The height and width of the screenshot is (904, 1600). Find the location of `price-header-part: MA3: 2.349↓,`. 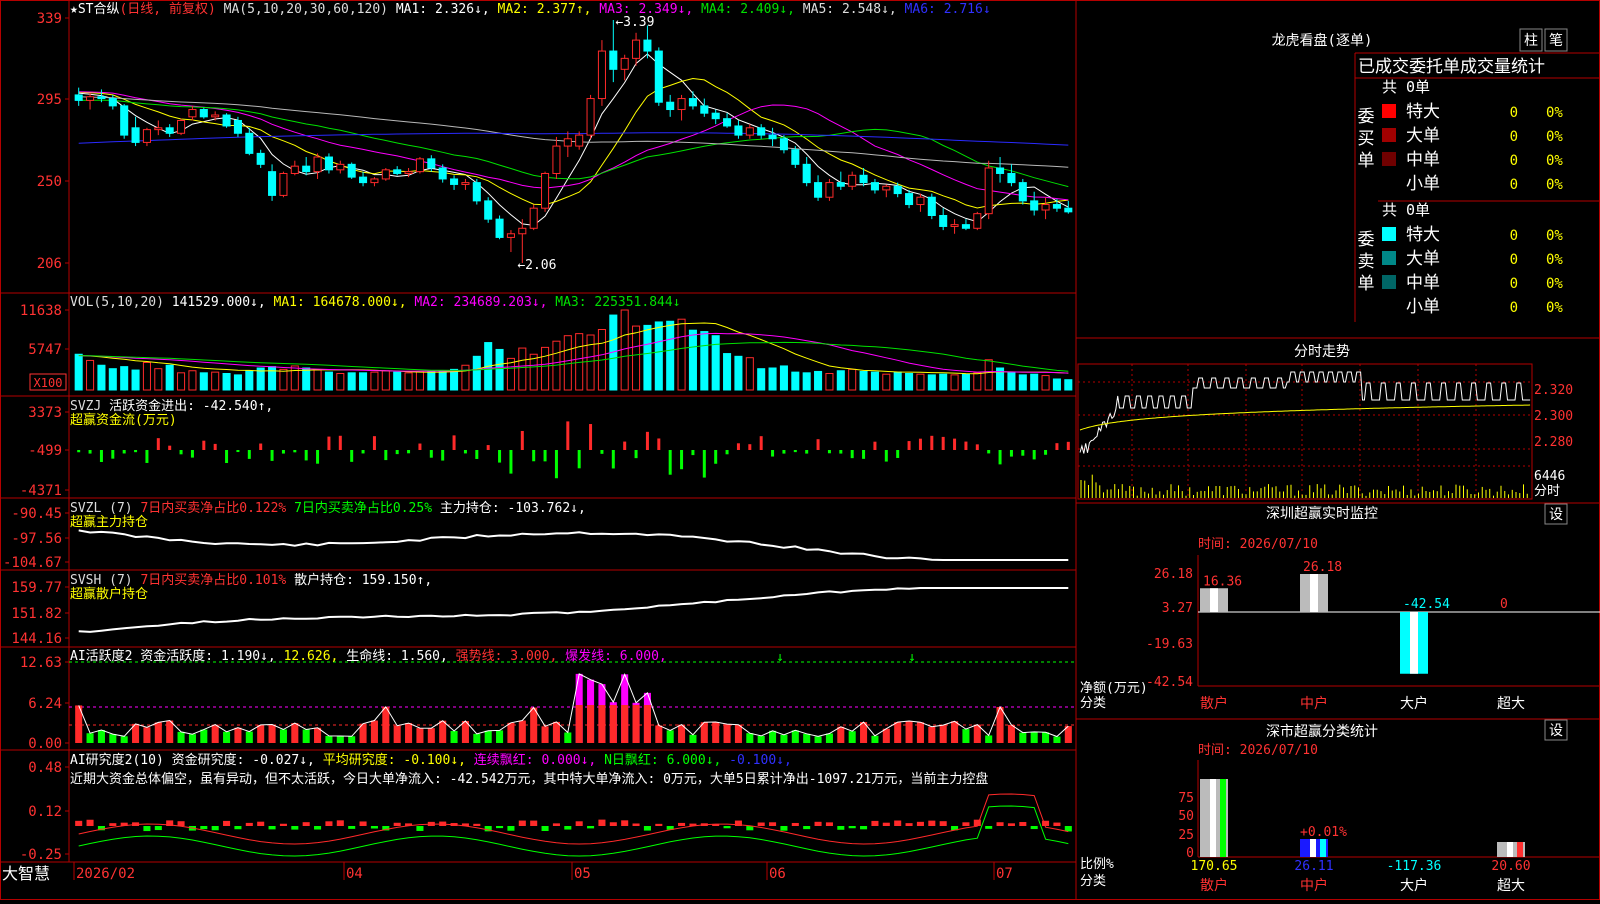

price-header-part: MA3: 2.349↓, is located at coordinates (642, 9).